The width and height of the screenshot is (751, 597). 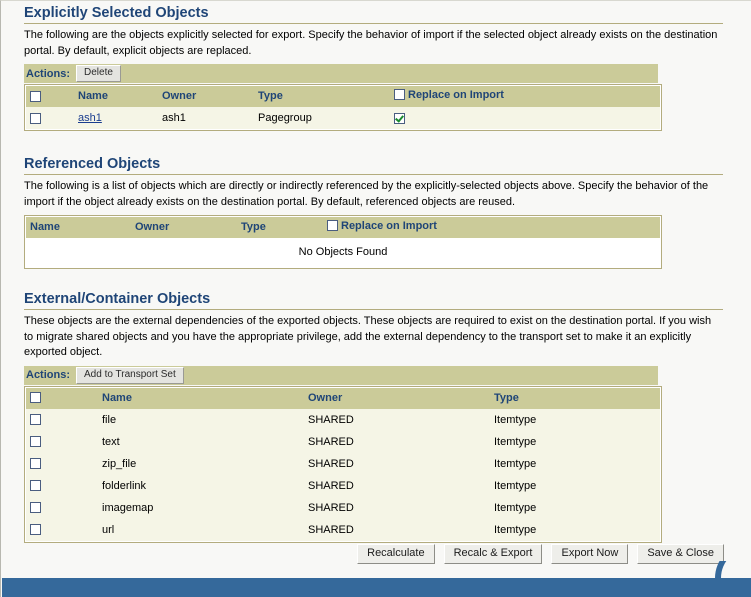 What do you see at coordinates (130, 375) in the screenshot?
I see `add-to-transport-set-button: Add to Transport Set` at bounding box center [130, 375].